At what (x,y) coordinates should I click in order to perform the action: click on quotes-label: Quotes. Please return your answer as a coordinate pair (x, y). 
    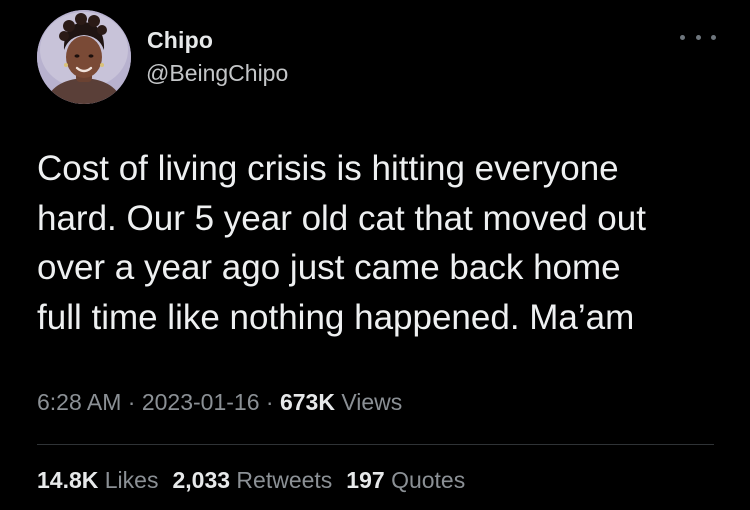
    Looking at the image, I should click on (428, 480).